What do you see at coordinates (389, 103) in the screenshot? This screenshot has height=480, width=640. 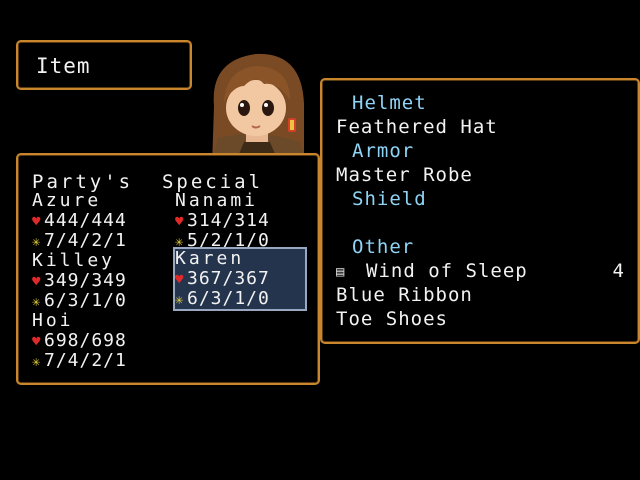 I see `helmet-label: Helmet` at bounding box center [389, 103].